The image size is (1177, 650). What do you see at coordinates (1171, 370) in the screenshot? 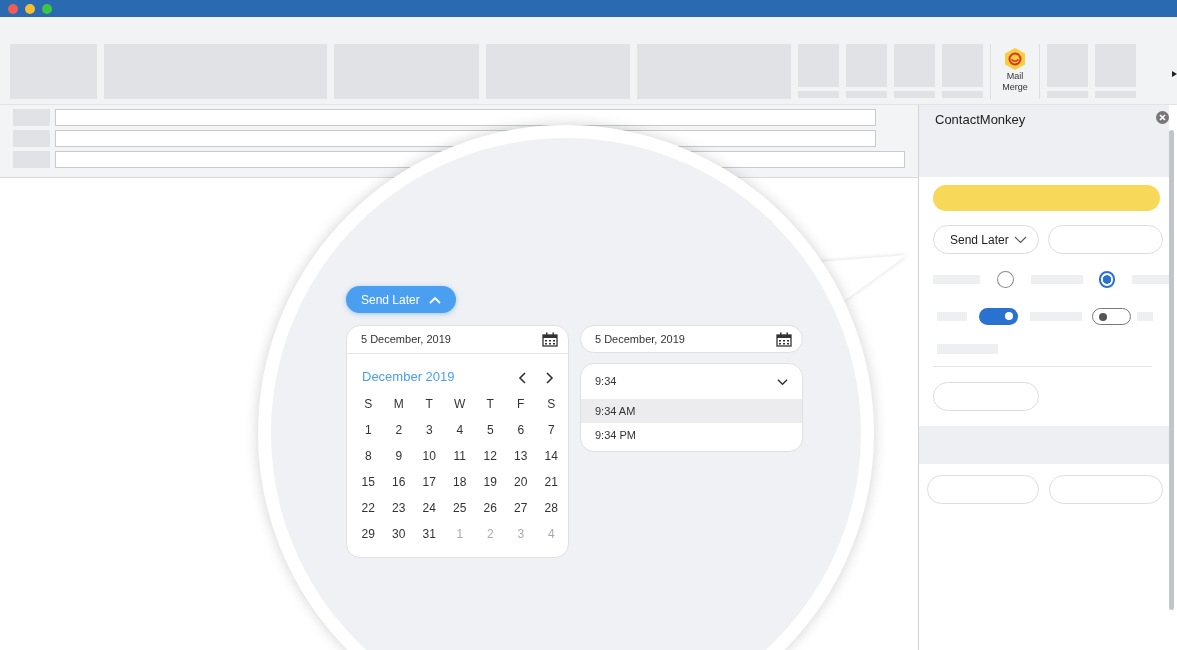
I see `scrollbar` at bounding box center [1171, 370].